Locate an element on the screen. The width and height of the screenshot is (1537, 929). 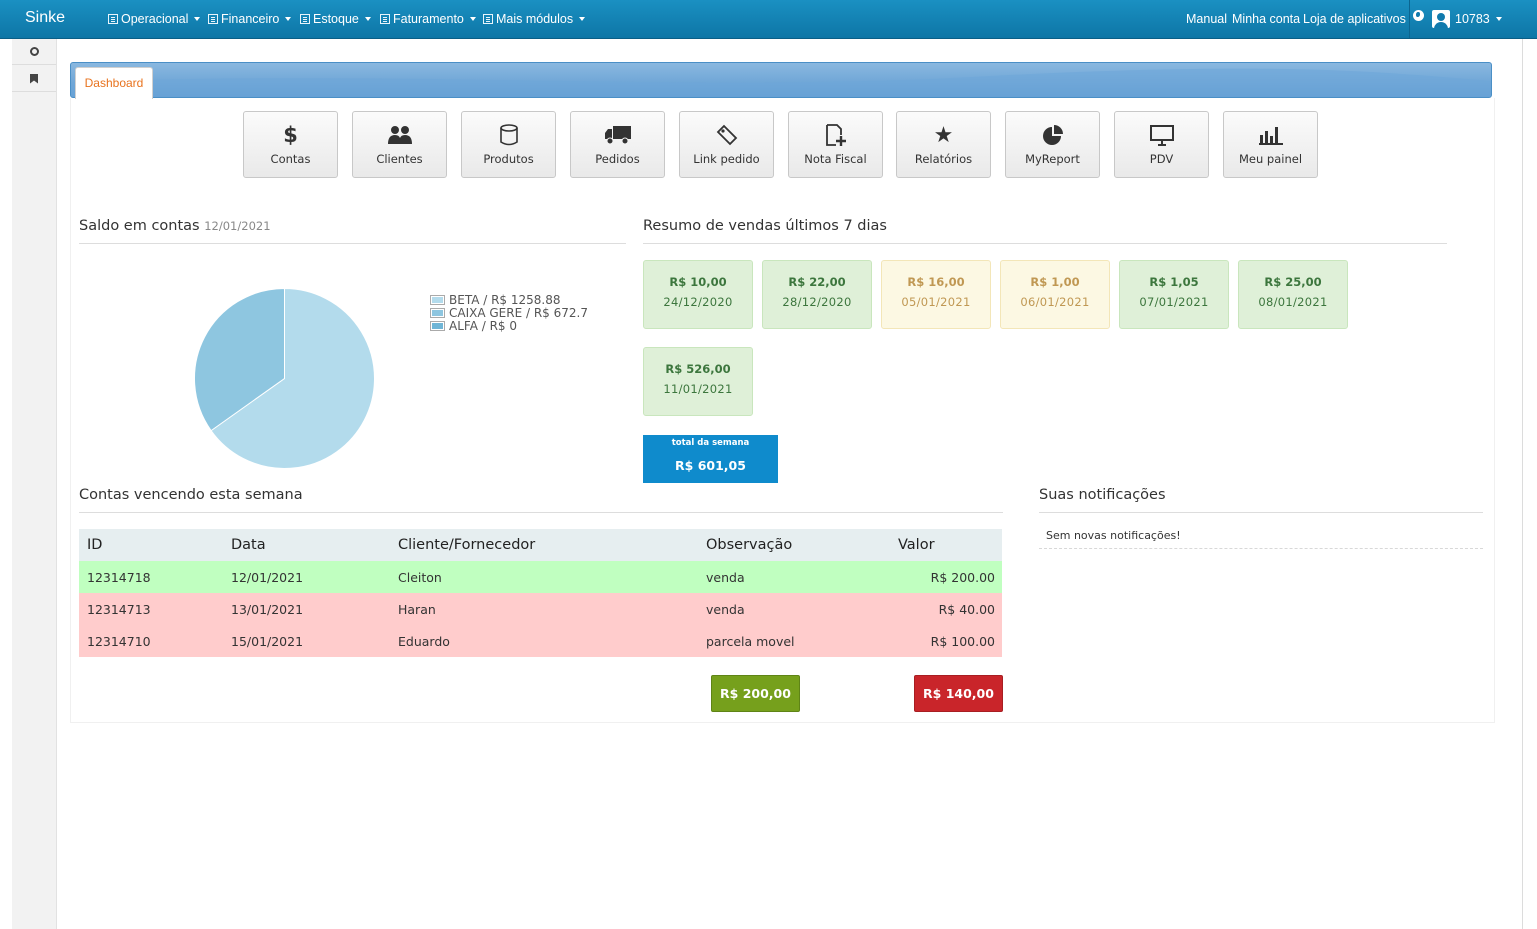
shortcut-produtos: Produtos is located at coordinates (508, 144).